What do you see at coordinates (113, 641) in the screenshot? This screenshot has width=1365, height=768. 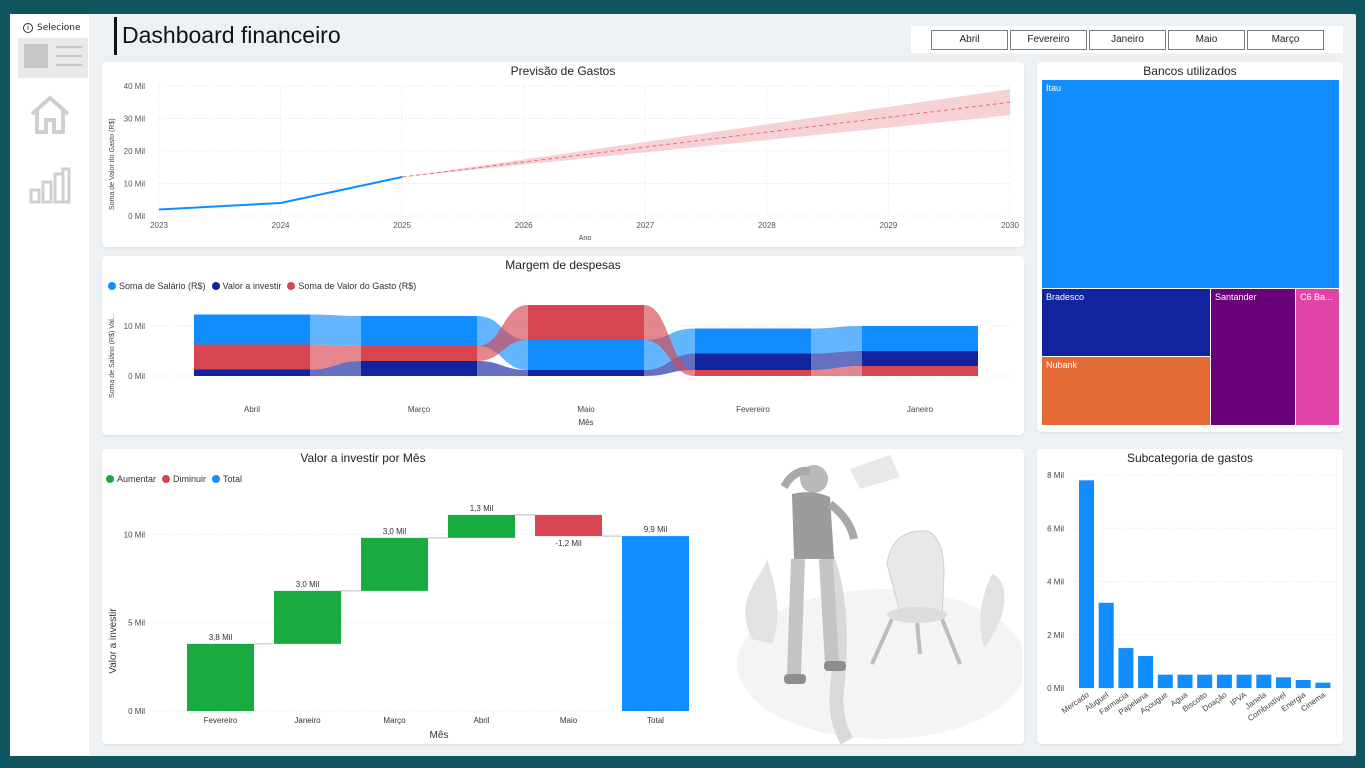 I see `waterfall-ylabel: Valor a investir` at bounding box center [113, 641].